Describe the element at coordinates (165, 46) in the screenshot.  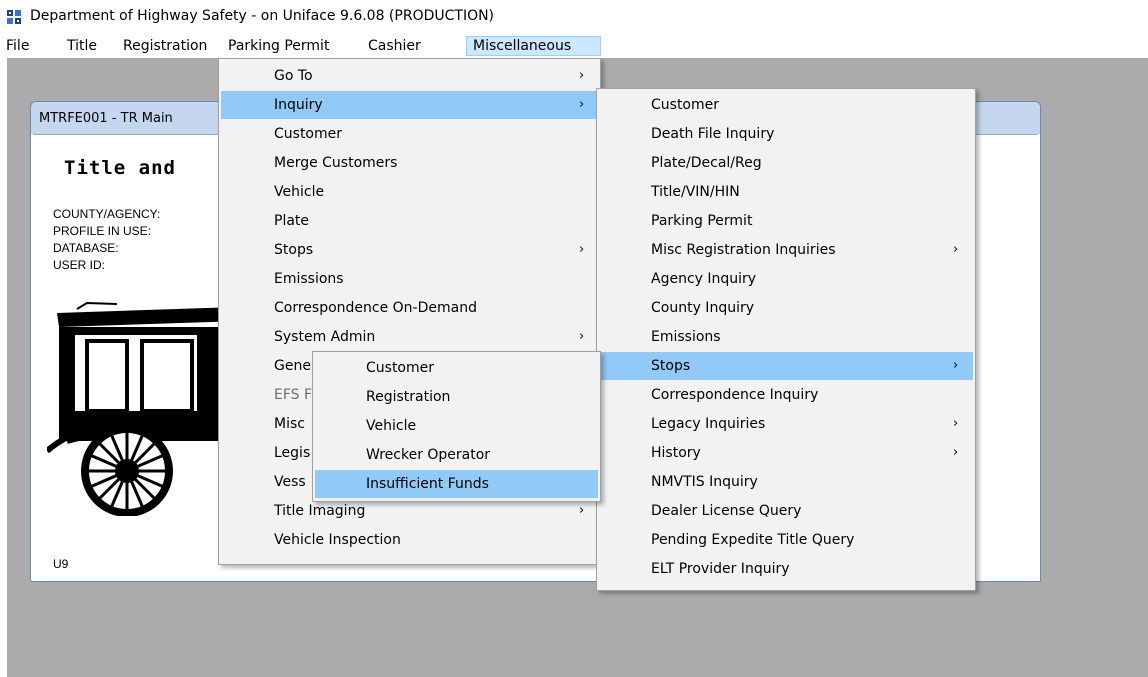
I see `menu-registration: Registration` at that location.